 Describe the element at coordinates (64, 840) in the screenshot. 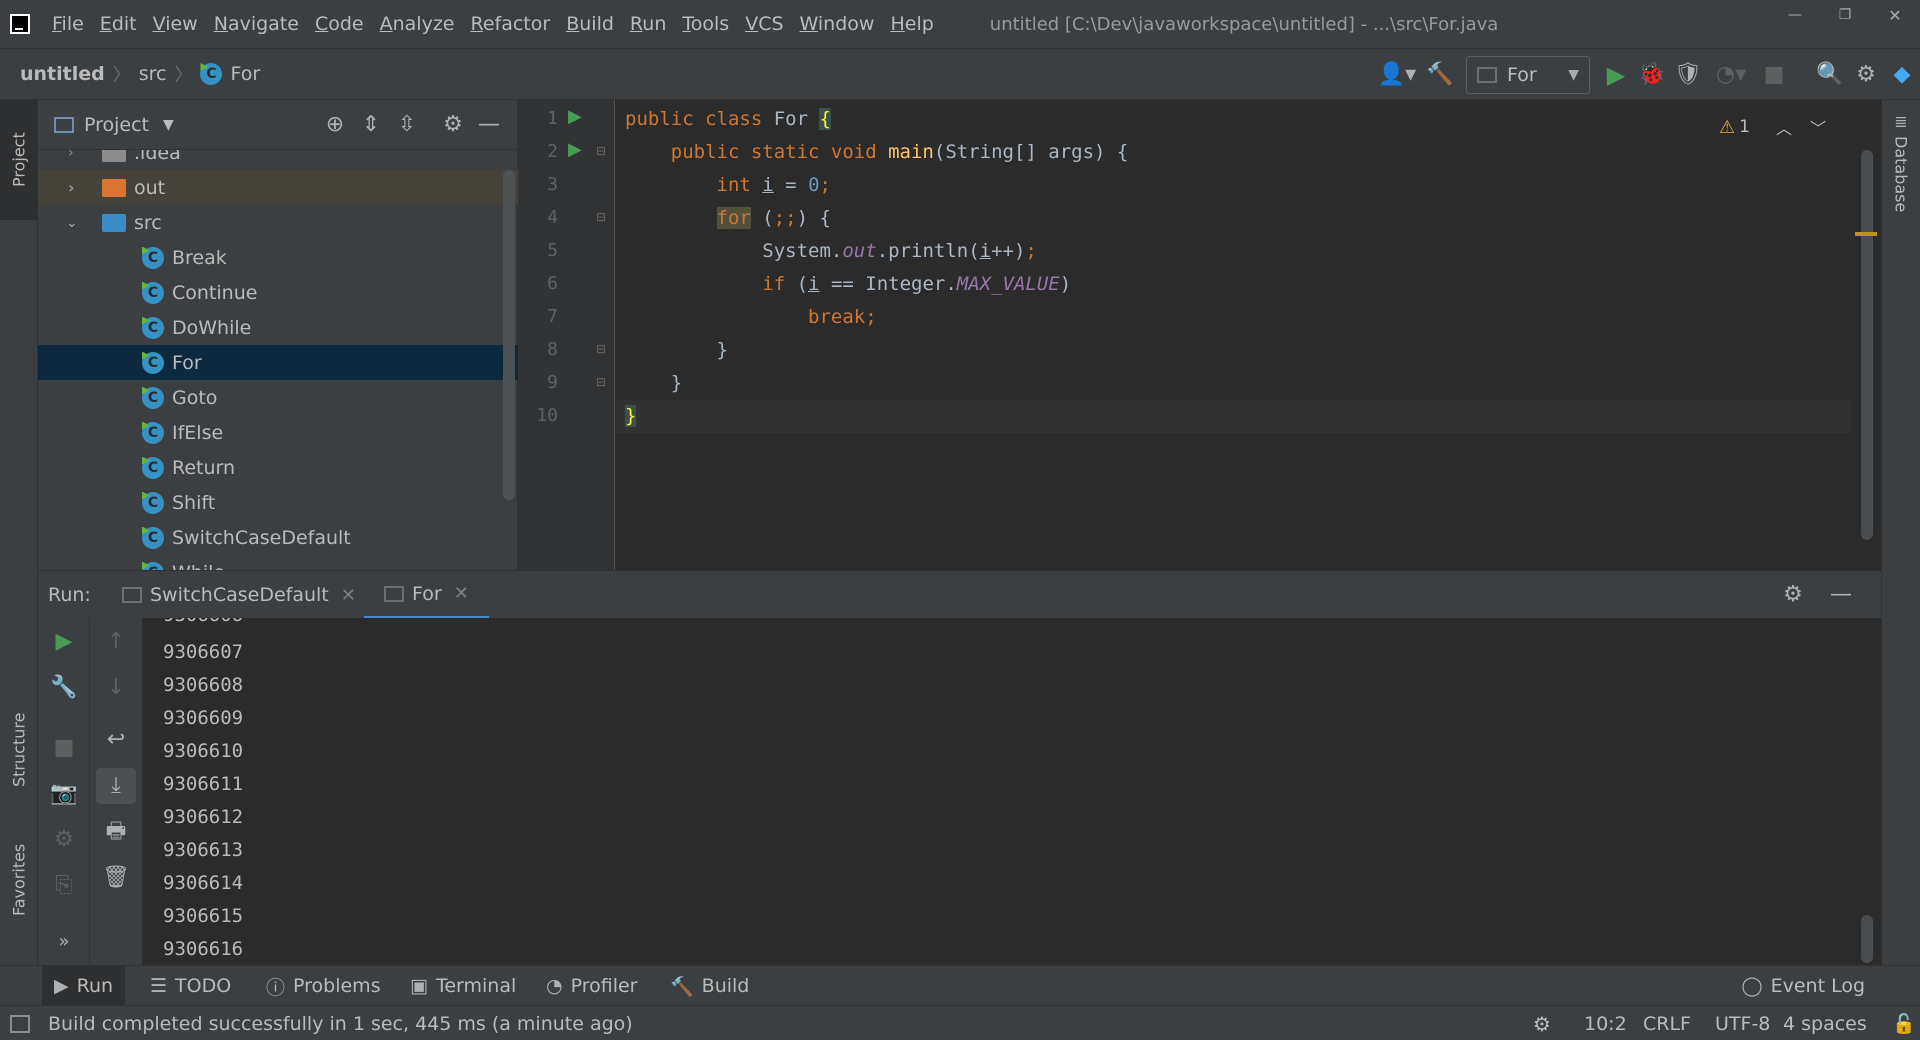

I see `restore-layout-icon: ⚙` at that location.